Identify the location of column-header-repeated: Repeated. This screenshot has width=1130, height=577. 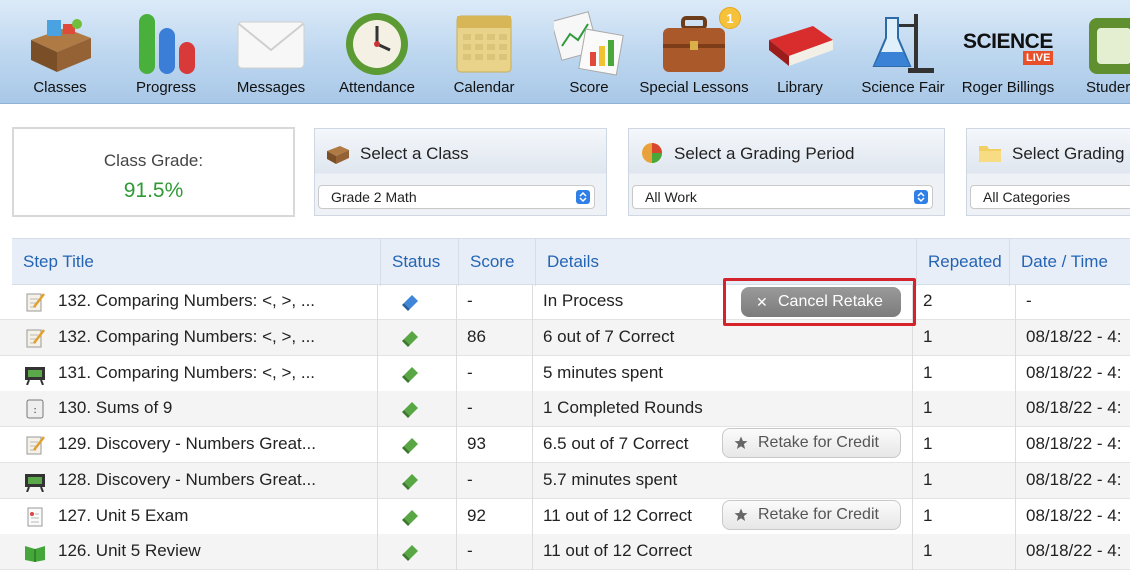
(963, 262).